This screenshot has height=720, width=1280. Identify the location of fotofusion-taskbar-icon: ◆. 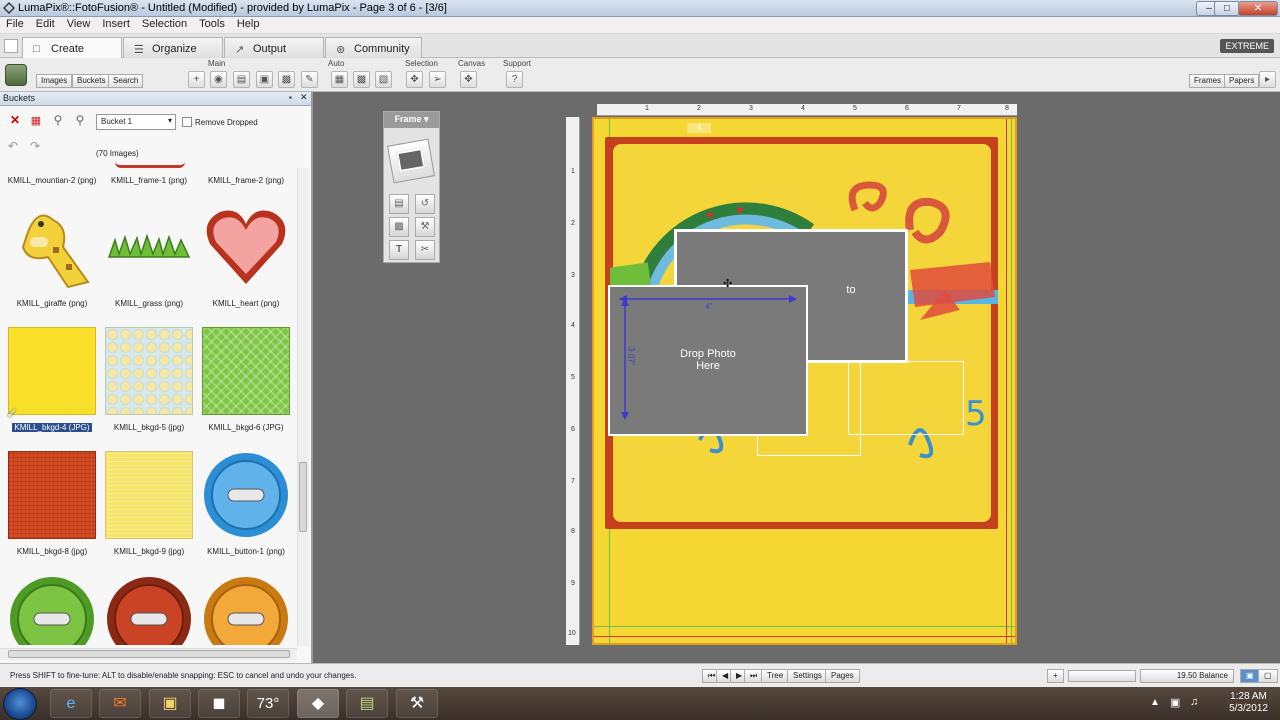
(318, 703).